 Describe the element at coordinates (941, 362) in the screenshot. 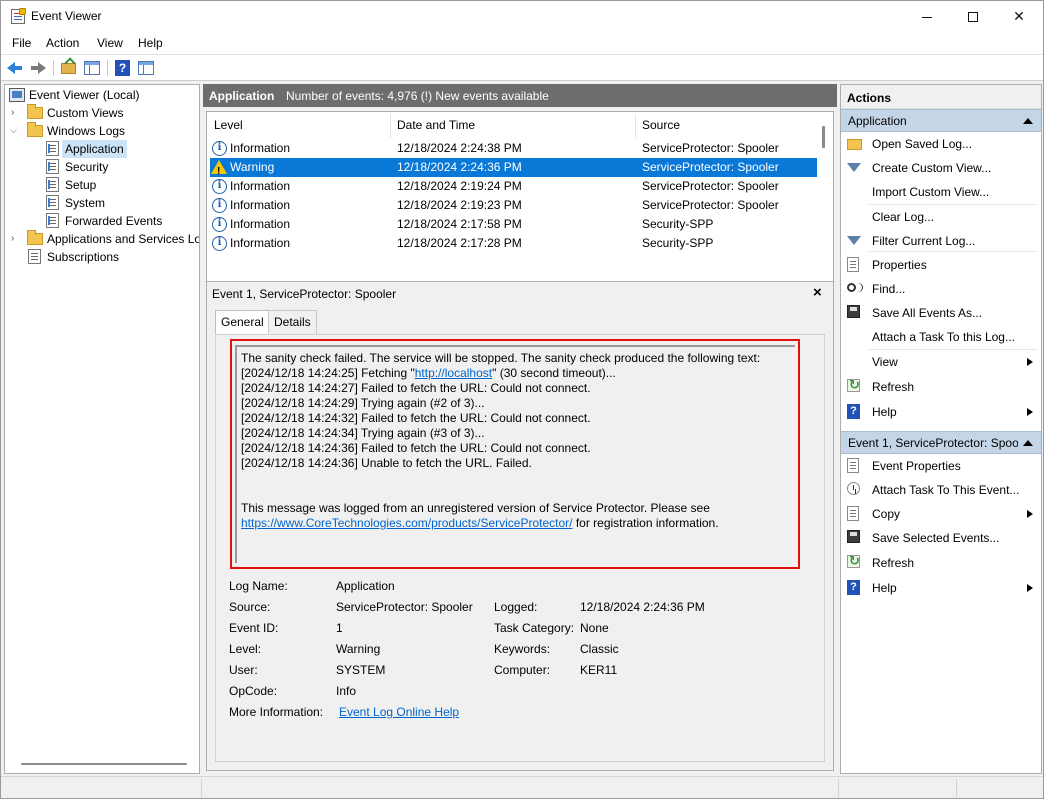

I see `action-view: View` at that location.